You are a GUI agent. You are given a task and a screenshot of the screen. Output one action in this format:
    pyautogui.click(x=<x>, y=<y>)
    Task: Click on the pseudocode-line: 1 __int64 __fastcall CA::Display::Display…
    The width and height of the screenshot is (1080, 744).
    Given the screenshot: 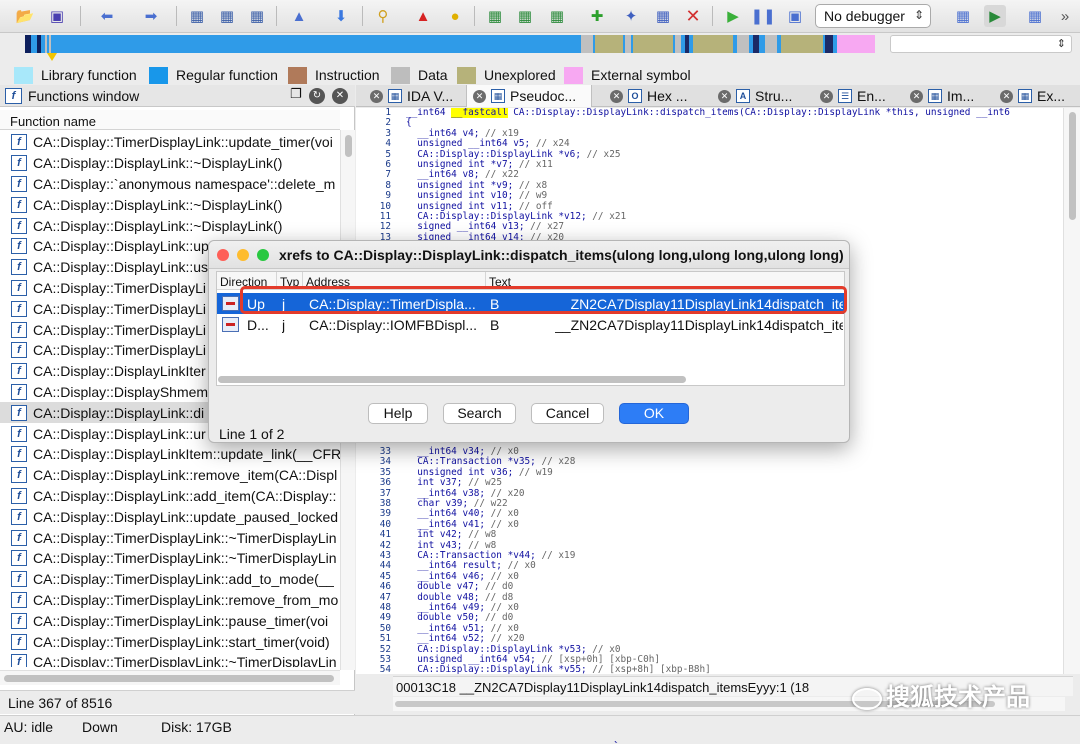 What is the action you would take?
    pyautogui.click(x=683, y=113)
    